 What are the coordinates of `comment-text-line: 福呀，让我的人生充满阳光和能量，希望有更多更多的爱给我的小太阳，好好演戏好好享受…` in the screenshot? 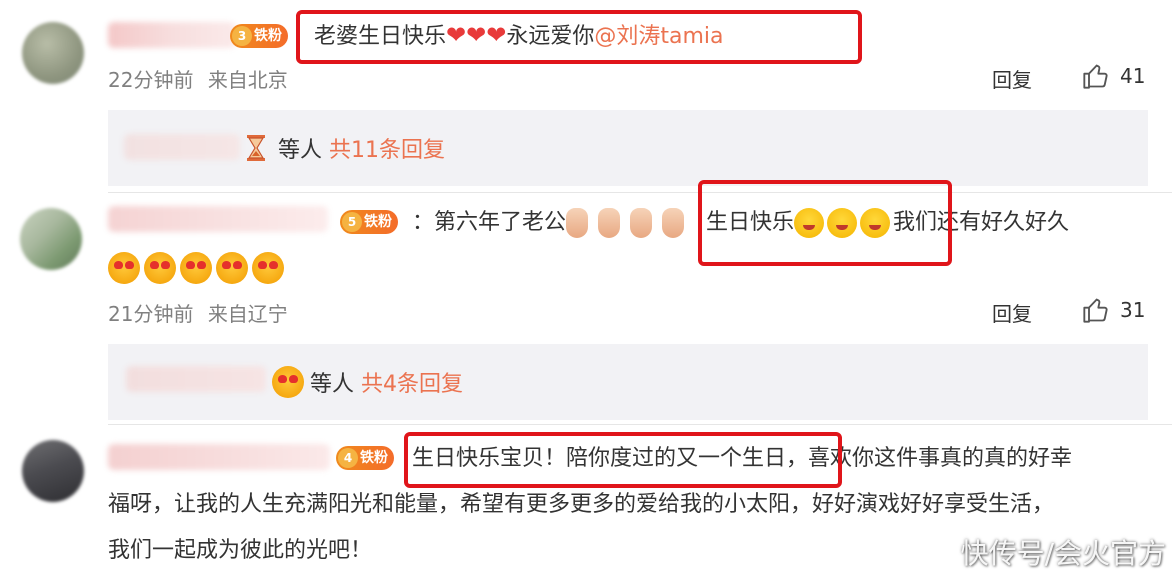 It's located at (581, 504).